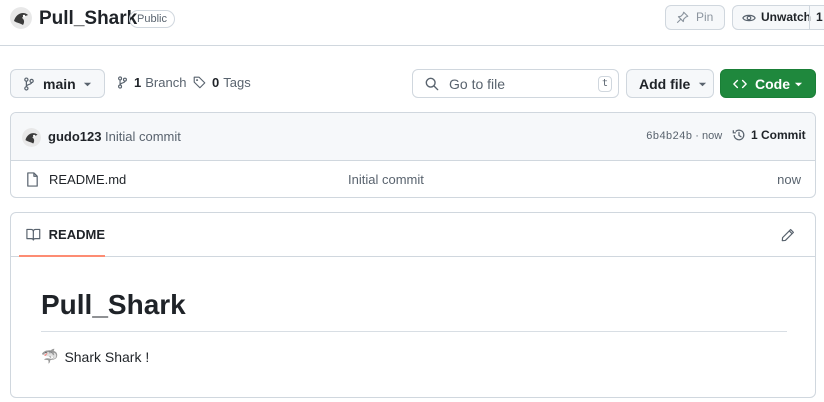  I want to click on watch-count: 1, so click(816, 17).